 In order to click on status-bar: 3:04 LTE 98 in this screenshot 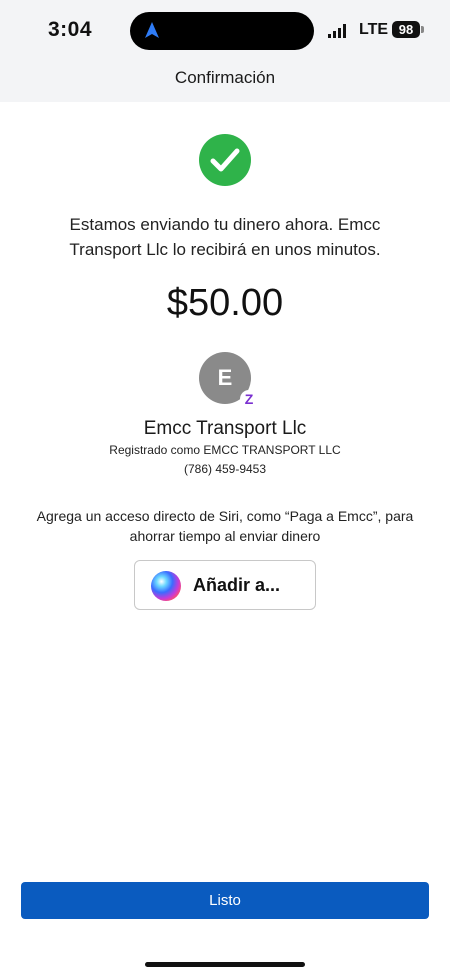, I will do `click(225, 31)`.